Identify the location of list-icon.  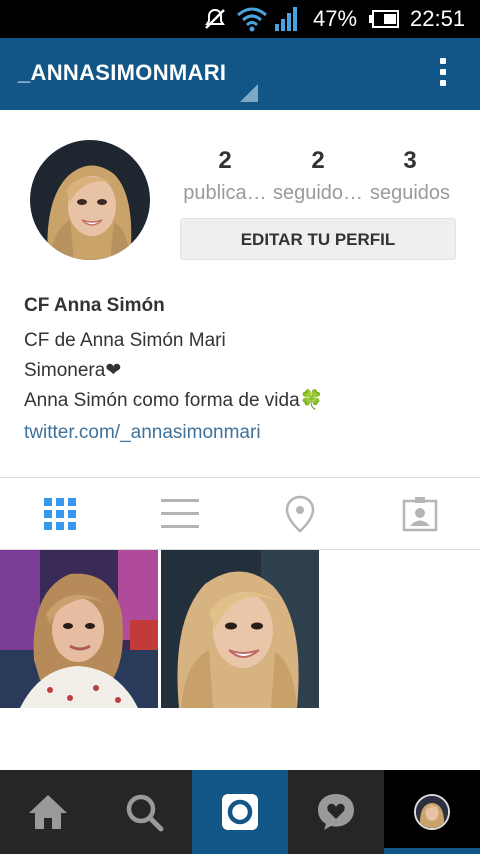
(180, 513).